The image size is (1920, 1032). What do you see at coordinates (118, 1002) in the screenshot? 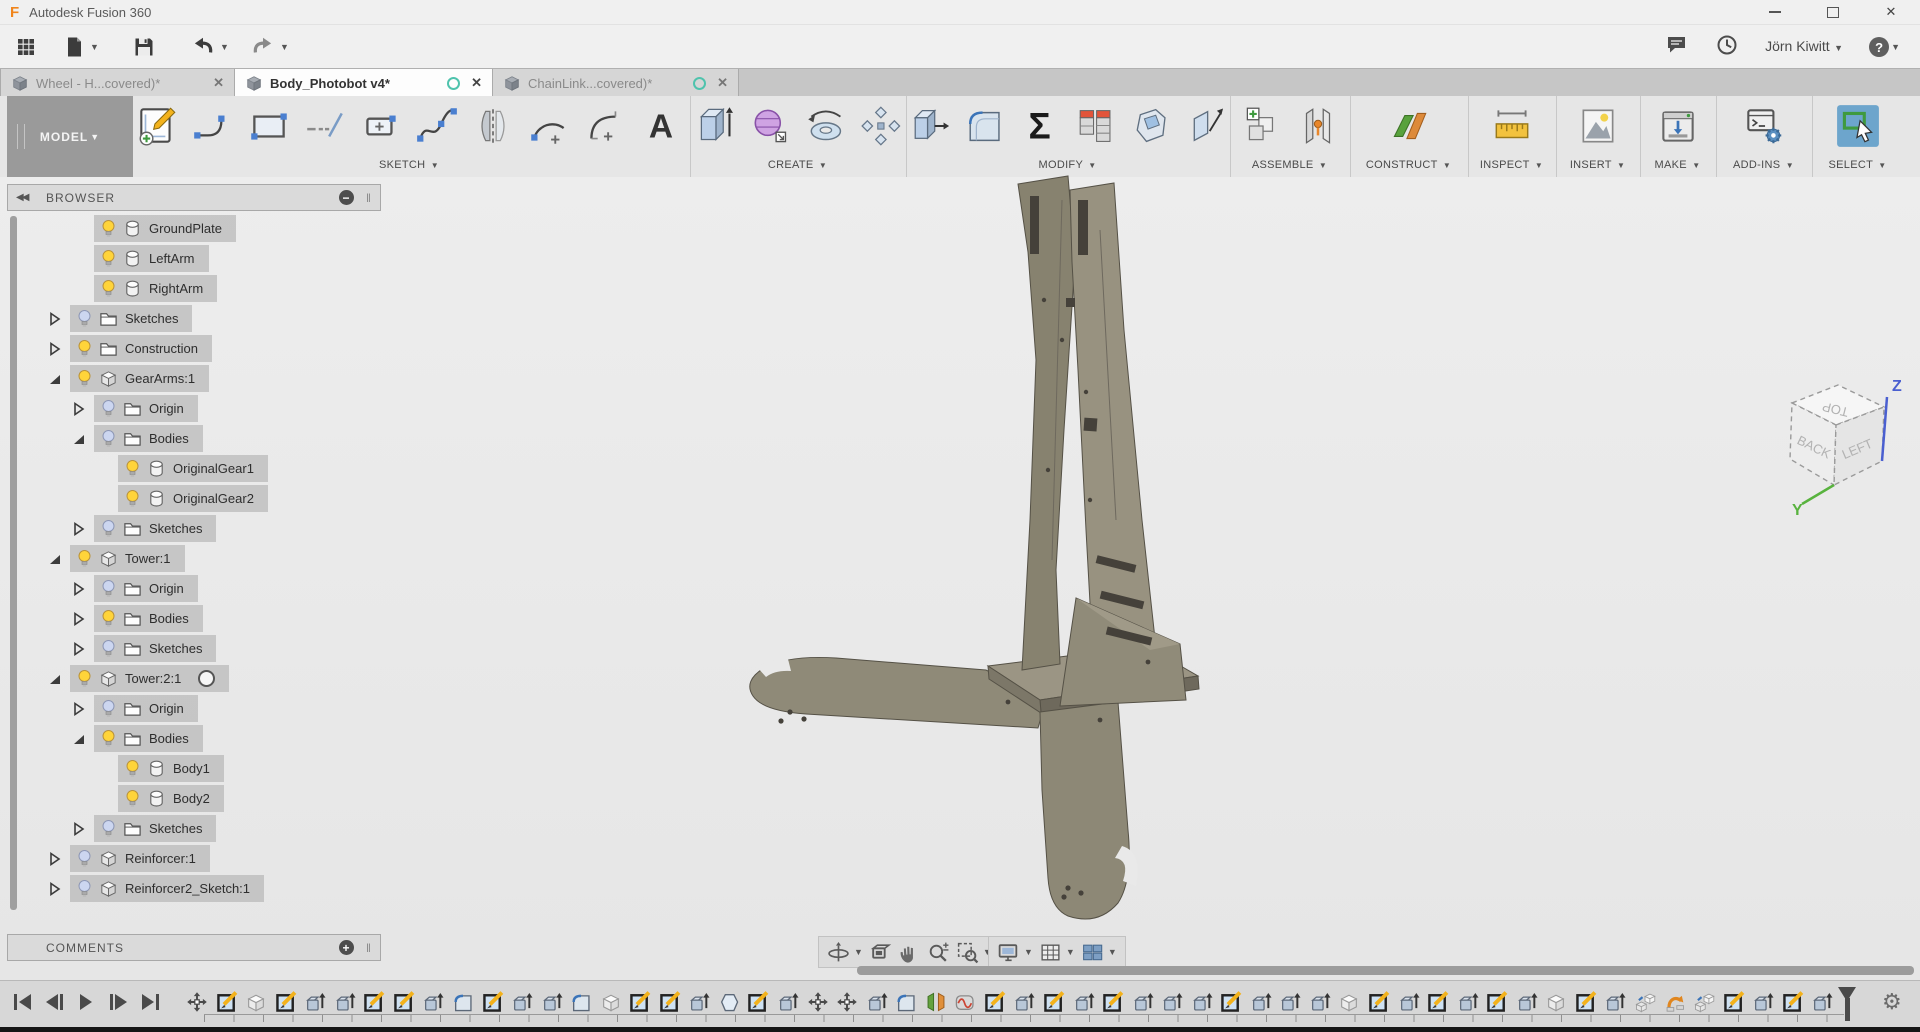
I see `step-forward-button` at bounding box center [118, 1002].